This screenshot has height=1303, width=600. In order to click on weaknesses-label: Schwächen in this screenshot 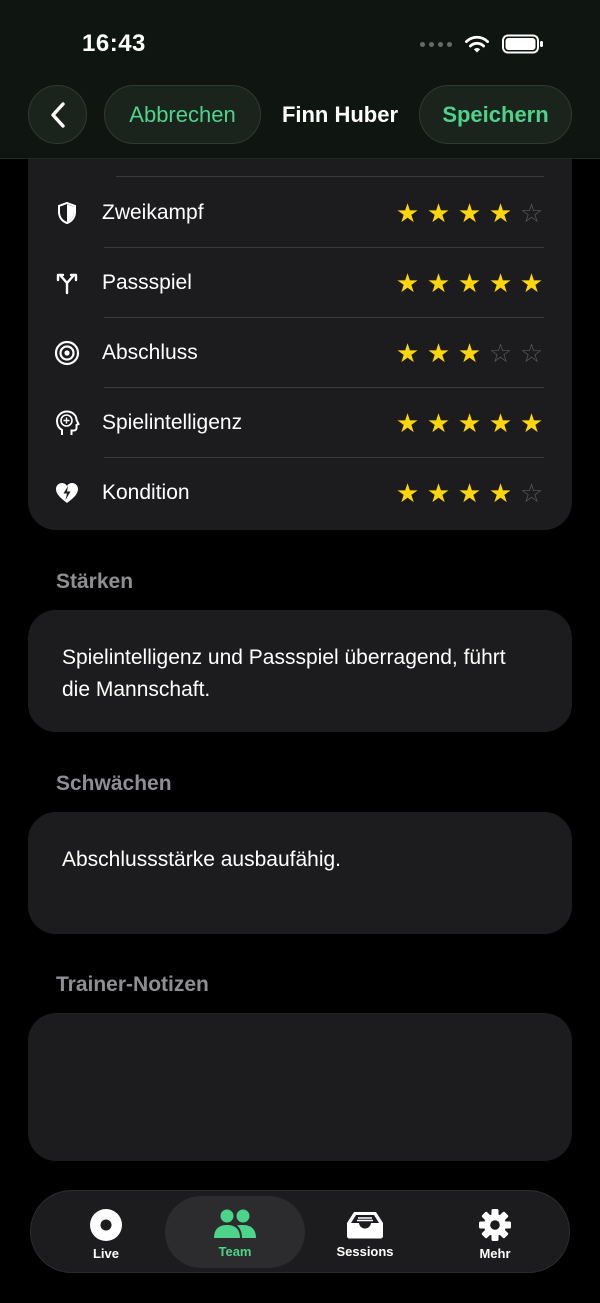, I will do `click(114, 783)`.